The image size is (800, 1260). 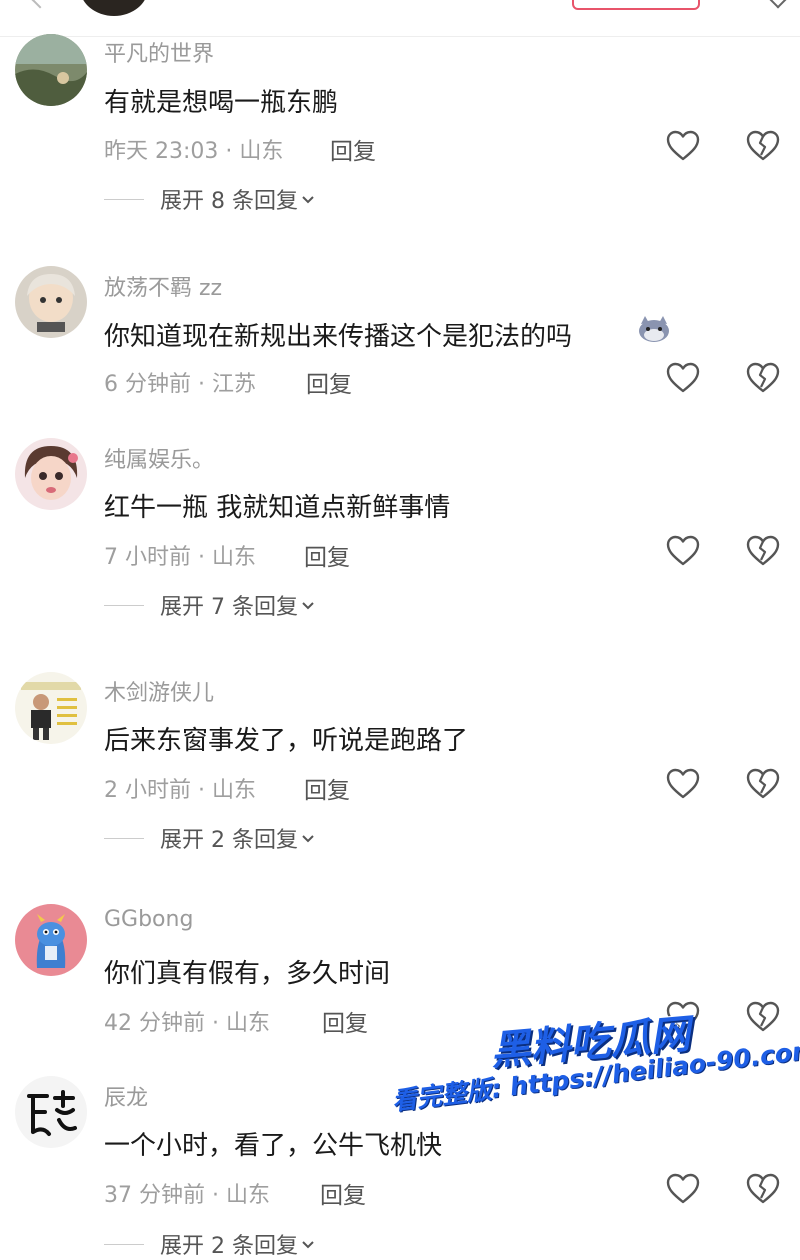 I want to click on back-icon, so click(x=40, y=4).